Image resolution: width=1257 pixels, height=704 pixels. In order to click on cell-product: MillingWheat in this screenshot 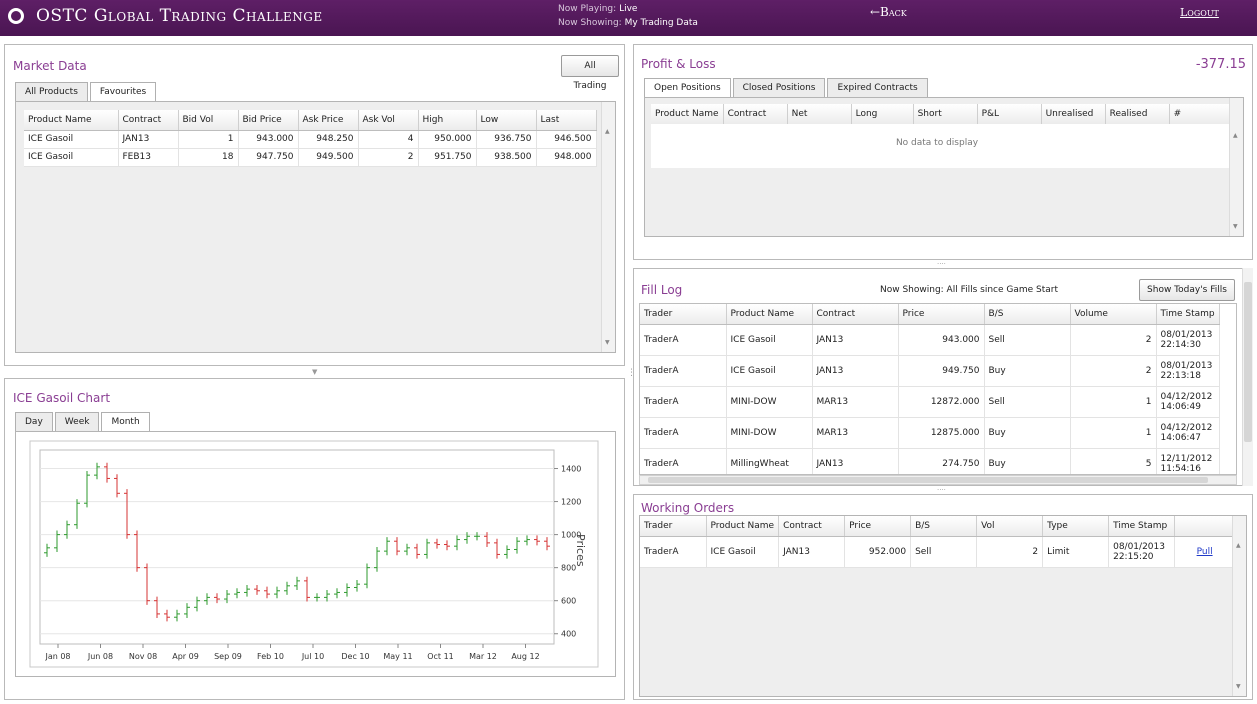, I will do `click(769, 461)`.